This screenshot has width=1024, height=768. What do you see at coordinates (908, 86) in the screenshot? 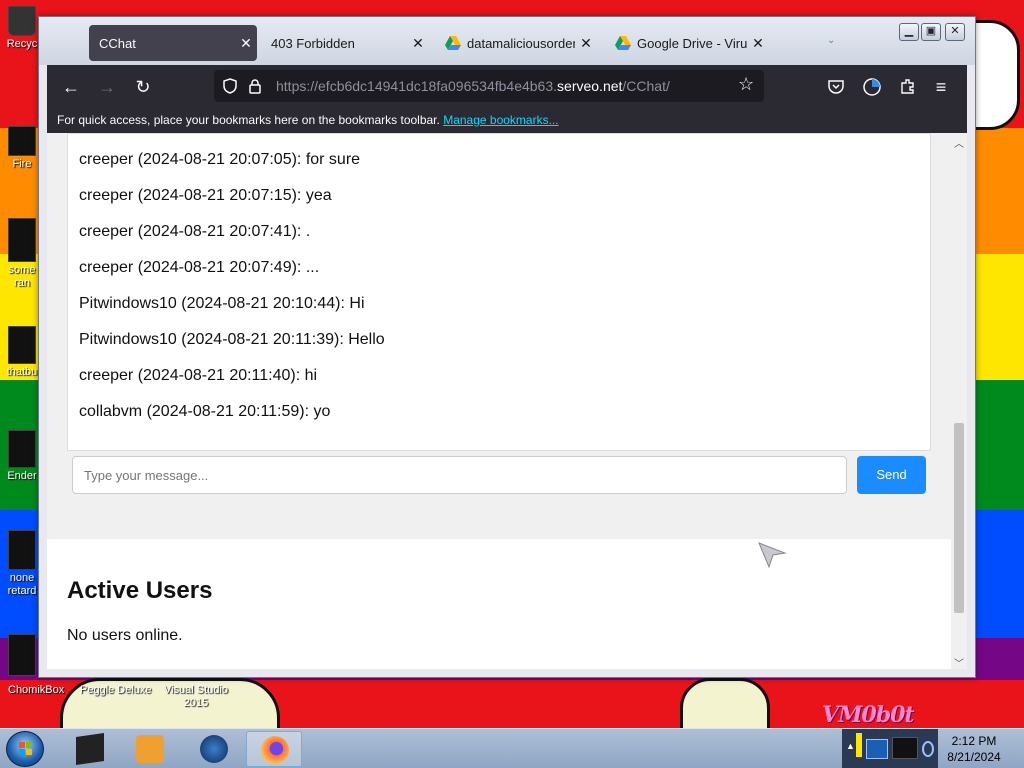
I see `extensions-icon` at bounding box center [908, 86].